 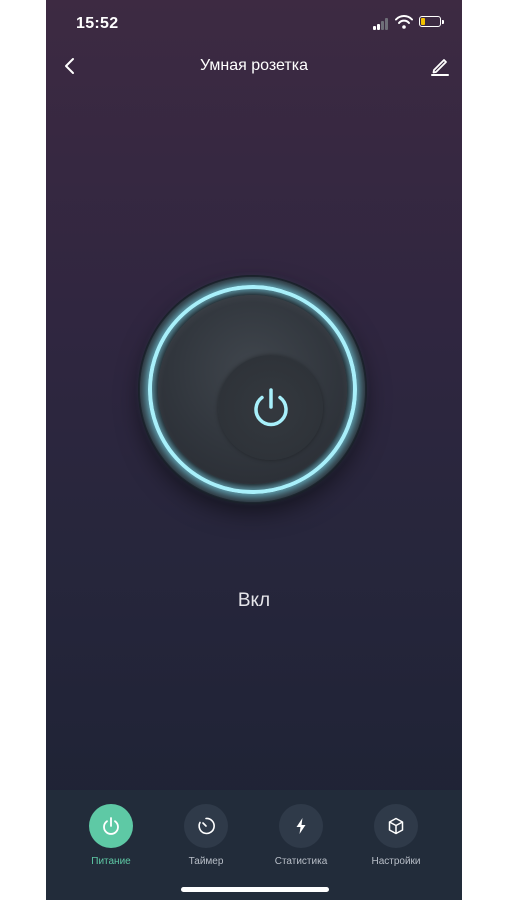 I want to click on tab-timer-label: Таймер, so click(x=206, y=861).